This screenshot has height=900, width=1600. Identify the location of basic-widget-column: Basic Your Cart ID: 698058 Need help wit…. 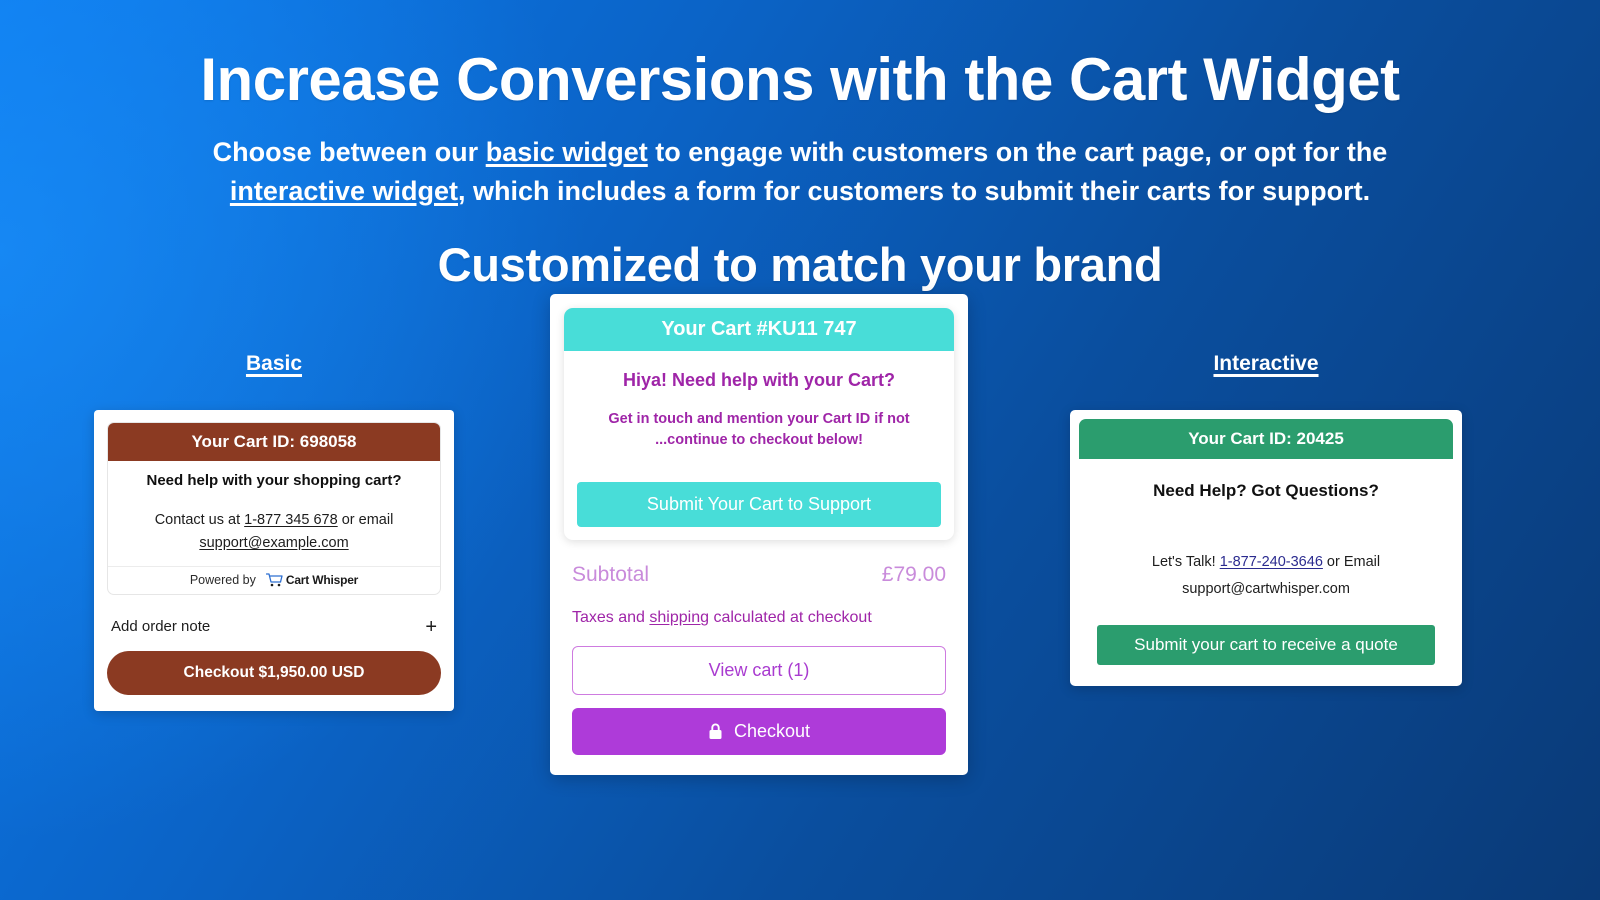
(274, 531).